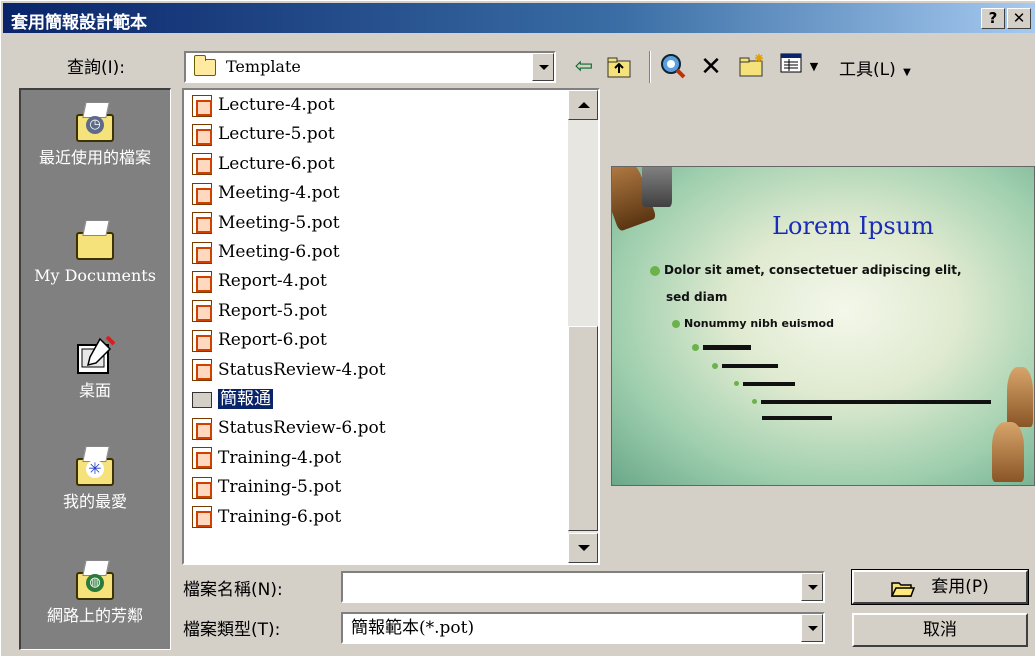 This screenshot has height=657, width=1036. What do you see at coordinates (867, 70) in the screenshot?
I see `tools-label: 工具(L)` at bounding box center [867, 70].